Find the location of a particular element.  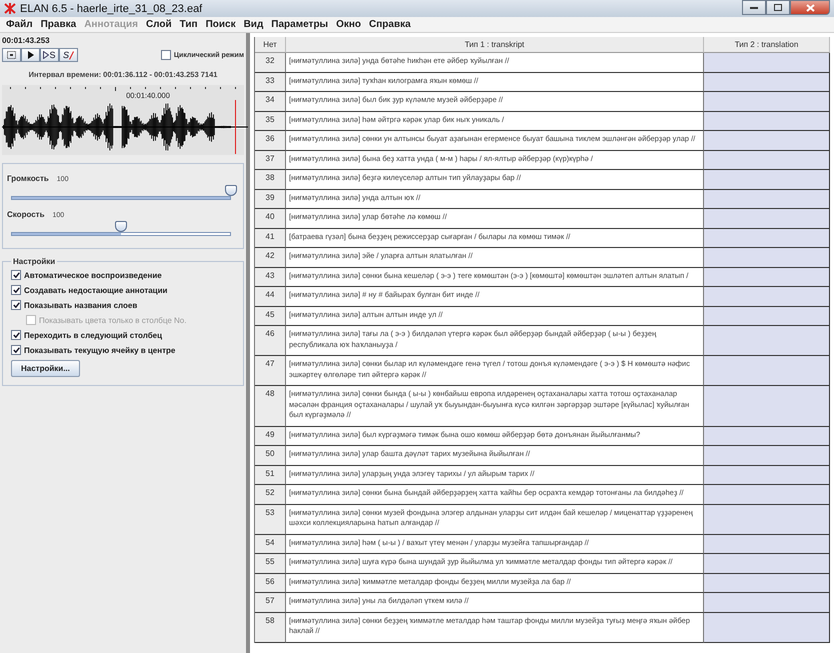

menu-item: Файл is located at coordinates (19, 24).